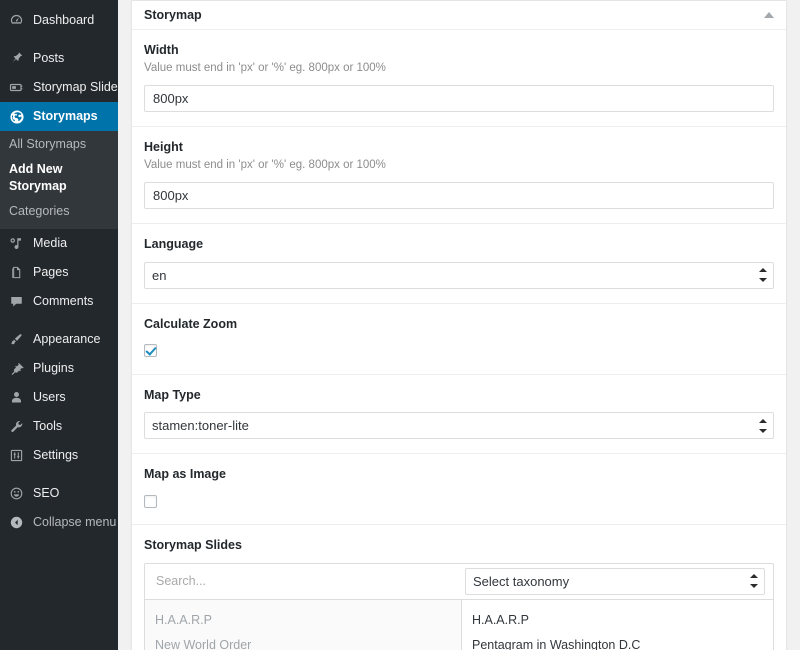 The width and height of the screenshot is (800, 650). Describe the element at coordinates (18, 87) in the screenshot. I see `slides-icon` at that location.